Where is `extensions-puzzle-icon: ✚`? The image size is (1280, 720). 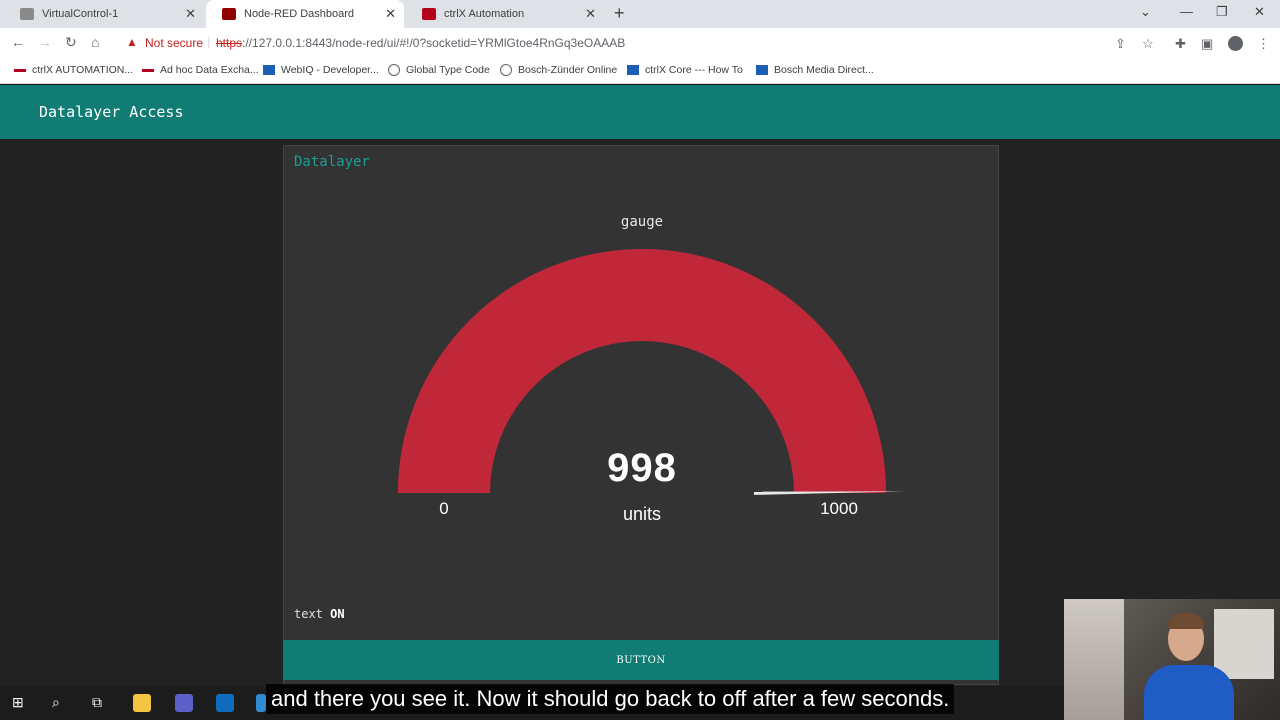 extensions-puzzle-icon: ✚ is located at coordinates (1180, 44).